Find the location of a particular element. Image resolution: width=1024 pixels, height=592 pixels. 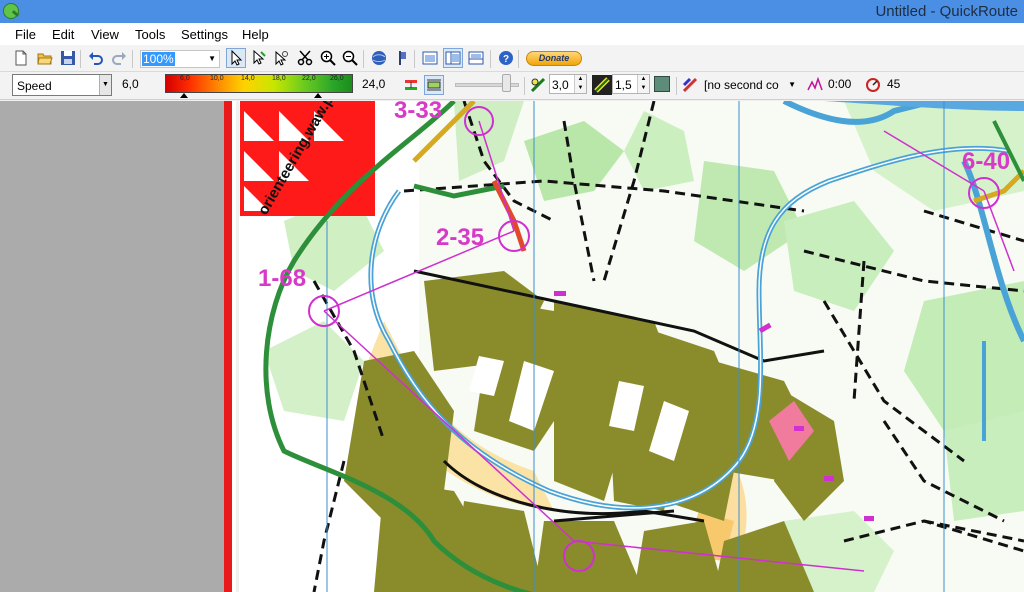

gradient-tick: 22,0 is located at coordinates (309, 78).